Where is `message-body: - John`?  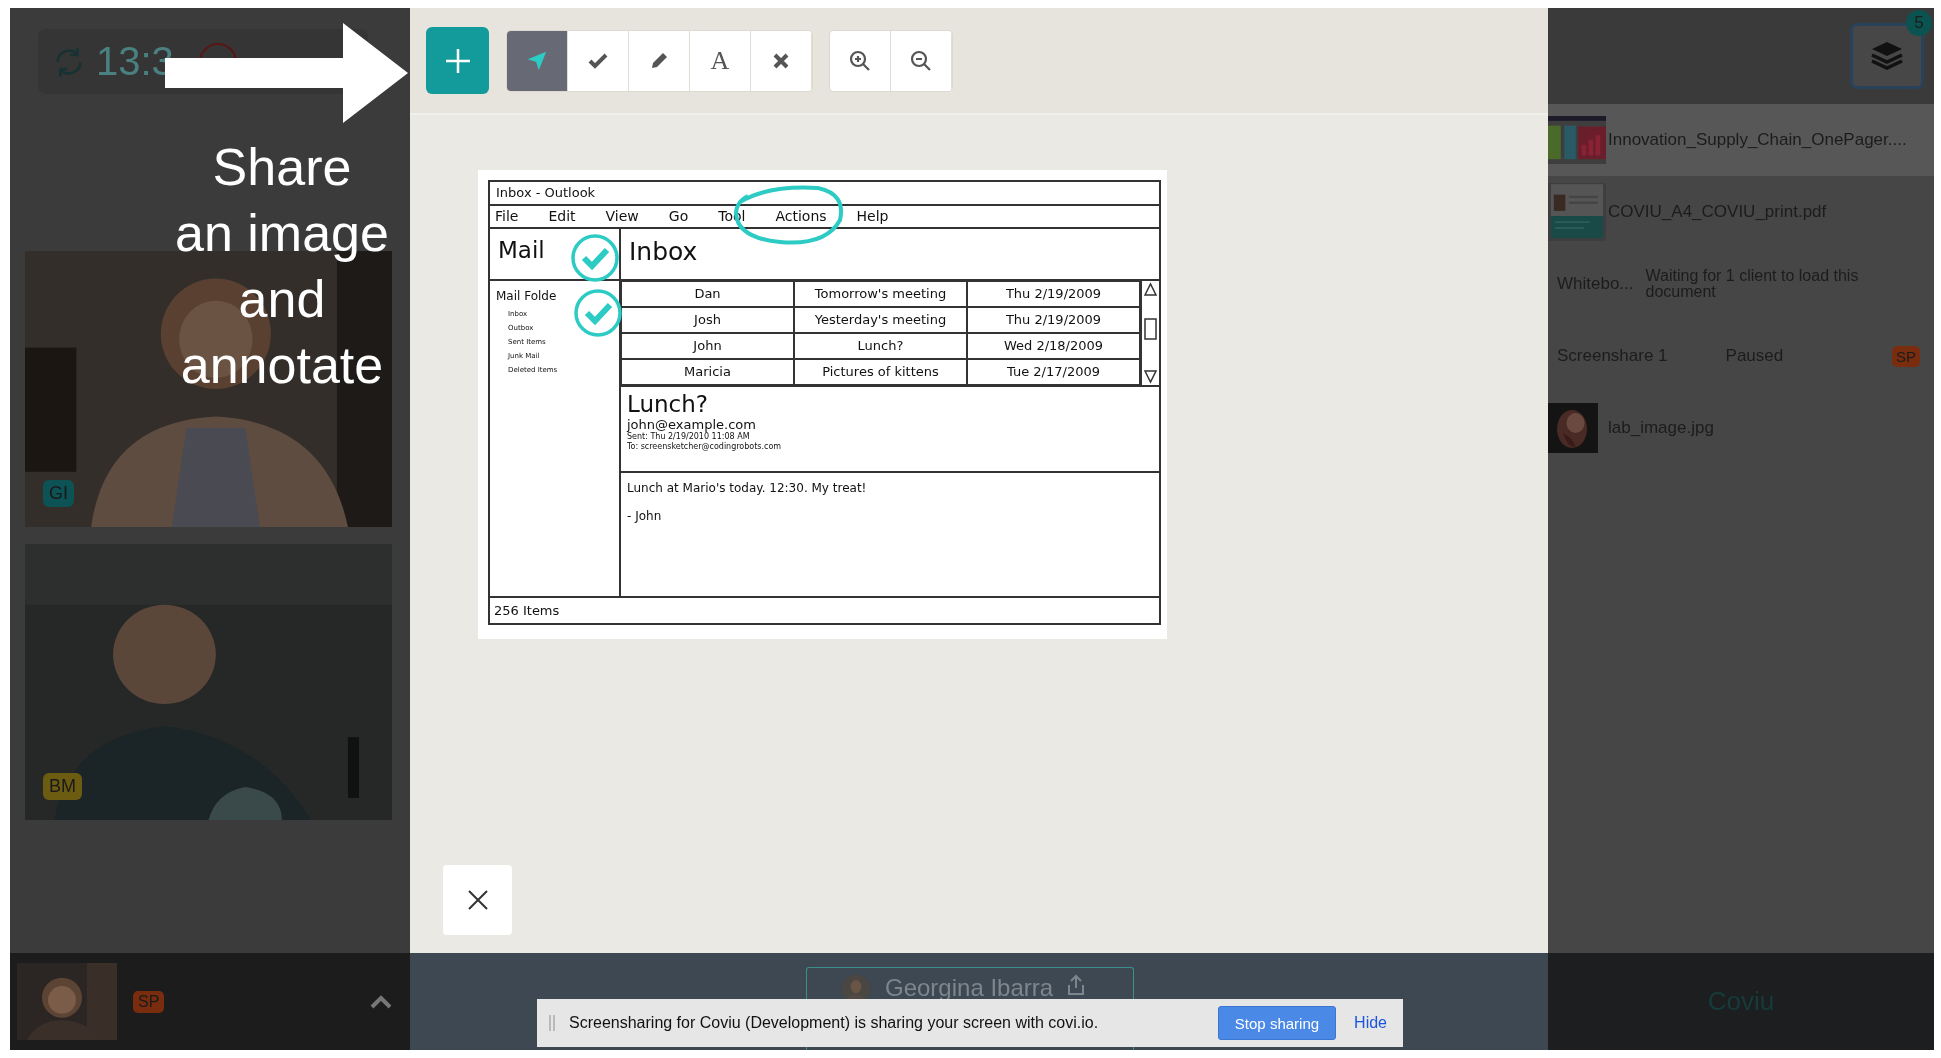 message-body: - John is located at coordinates (645, 516).